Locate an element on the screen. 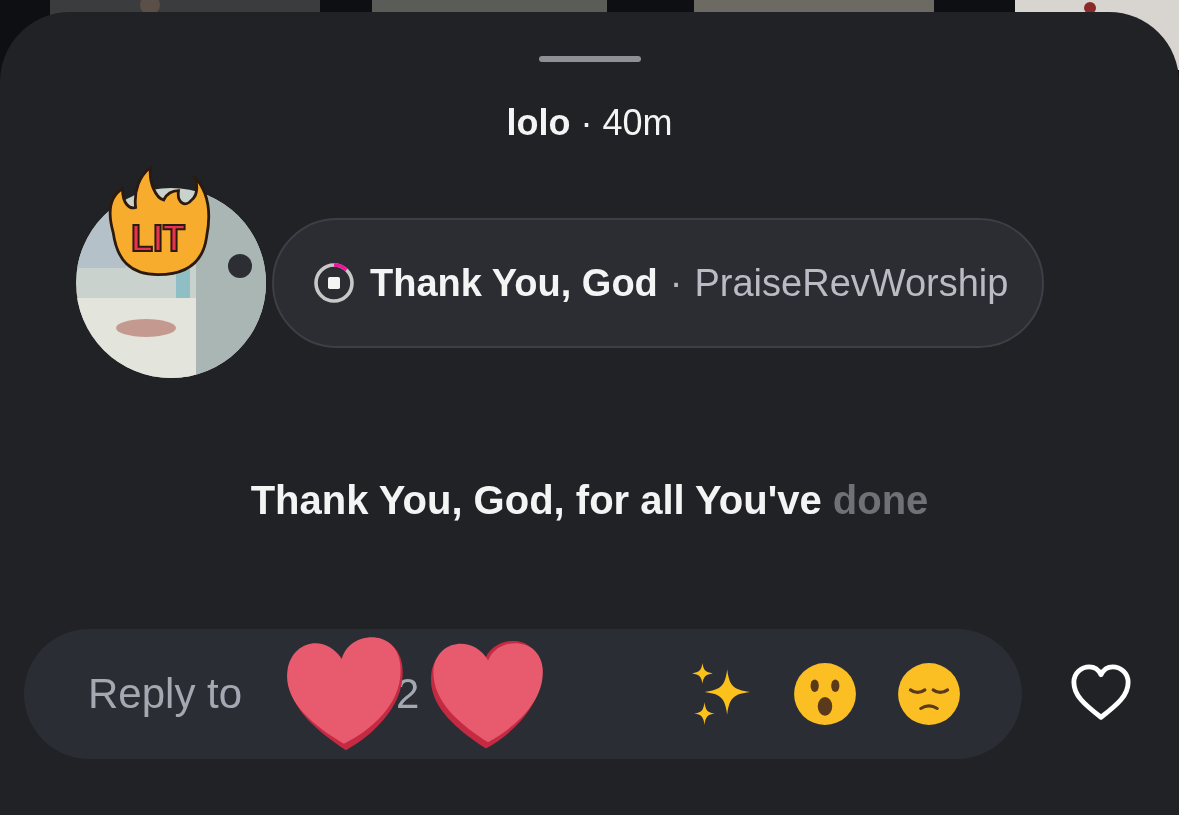  post-time: 40m is located at coordinates (637, 123).